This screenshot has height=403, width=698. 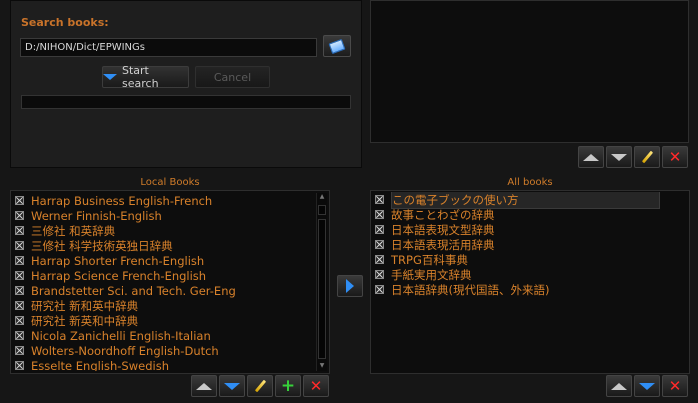 I want to click on all-books-label: All books, so click(x=530, y=182).